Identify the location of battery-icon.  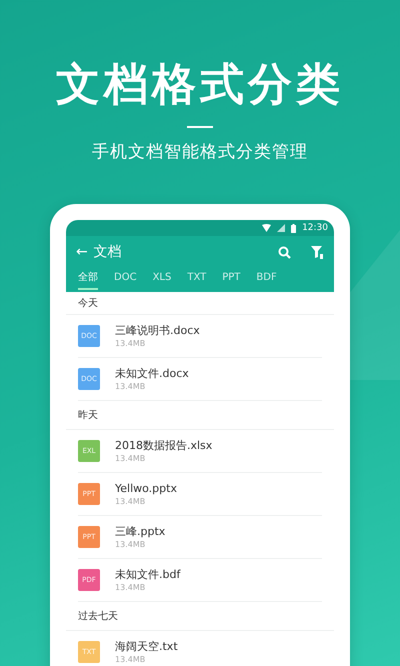
(293, 228).